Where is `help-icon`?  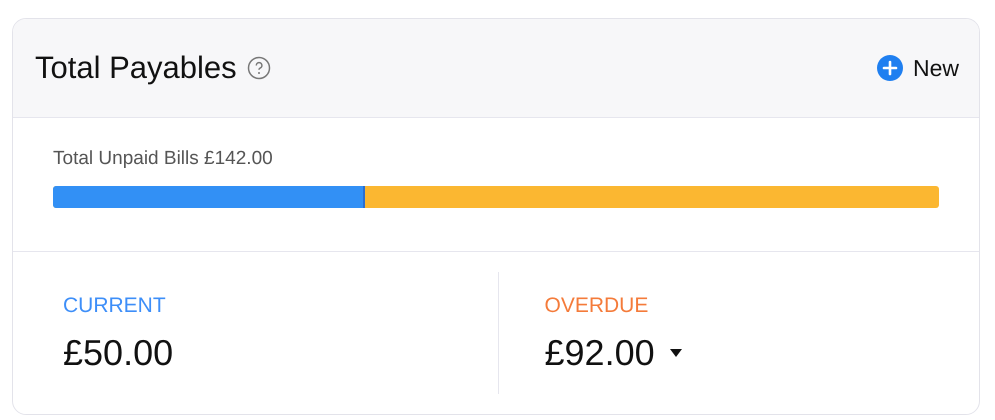 help-icon is located at coordinates (258, 68).